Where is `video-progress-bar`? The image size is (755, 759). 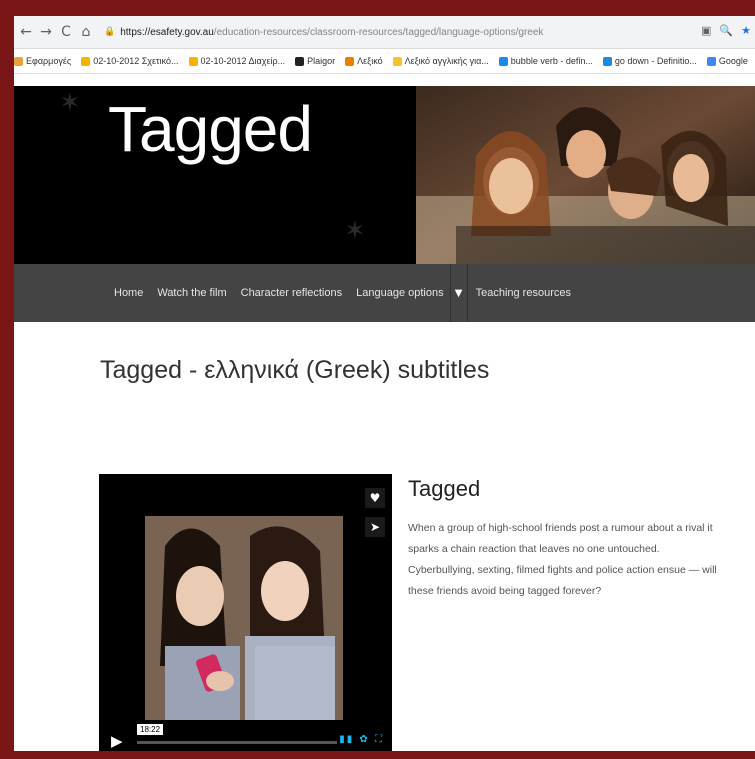 video-progress-bar is located at coordinates (237, 742).